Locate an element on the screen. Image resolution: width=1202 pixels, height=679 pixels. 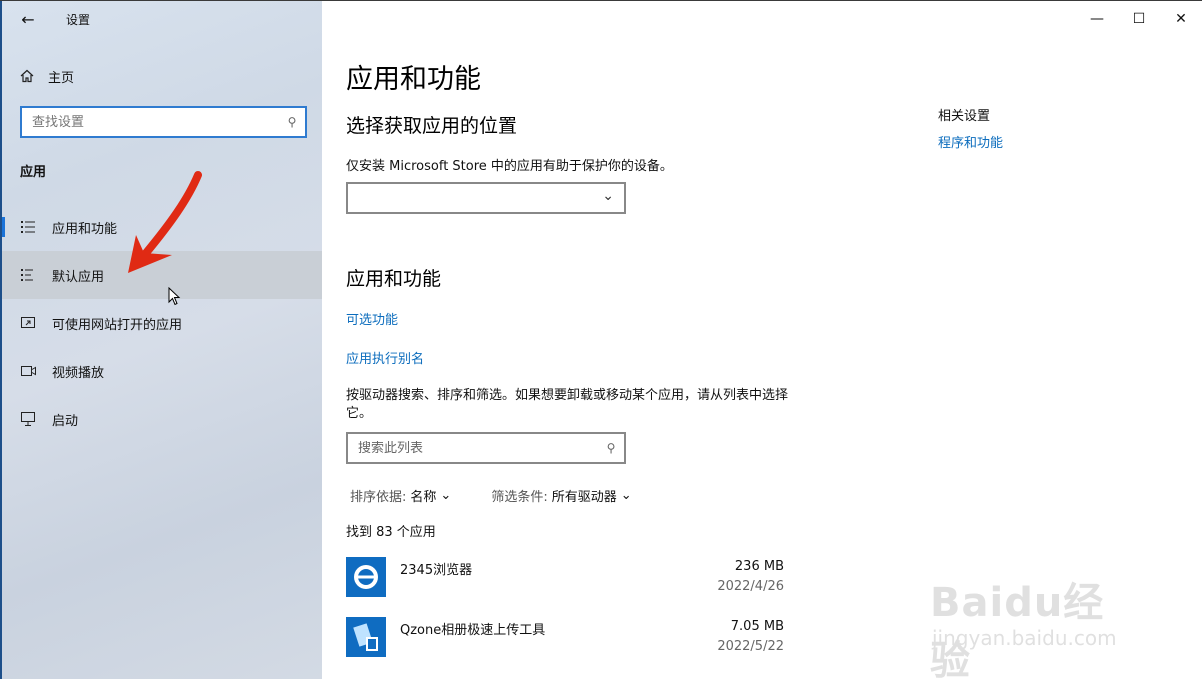
filter-by-value: 所有驱动器 is located at coordinates (584, 497).